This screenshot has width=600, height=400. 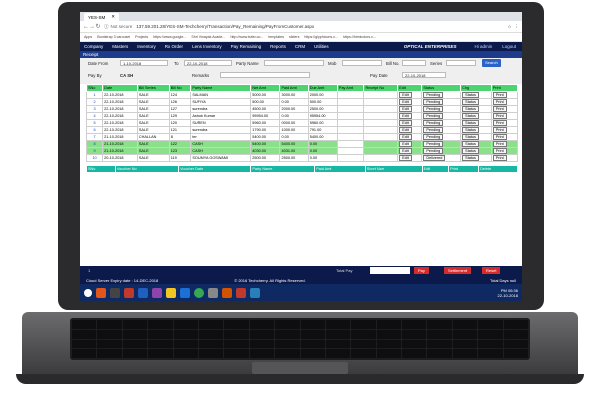 I want to click on cell-sno: 1, so click(x=94, y=95).